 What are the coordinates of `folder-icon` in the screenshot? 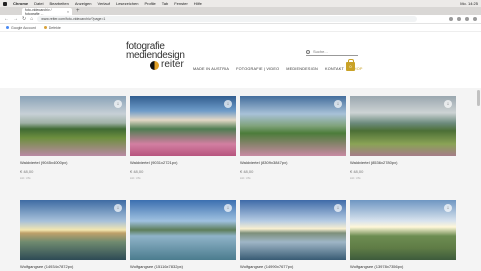 It's located at (45, 28).